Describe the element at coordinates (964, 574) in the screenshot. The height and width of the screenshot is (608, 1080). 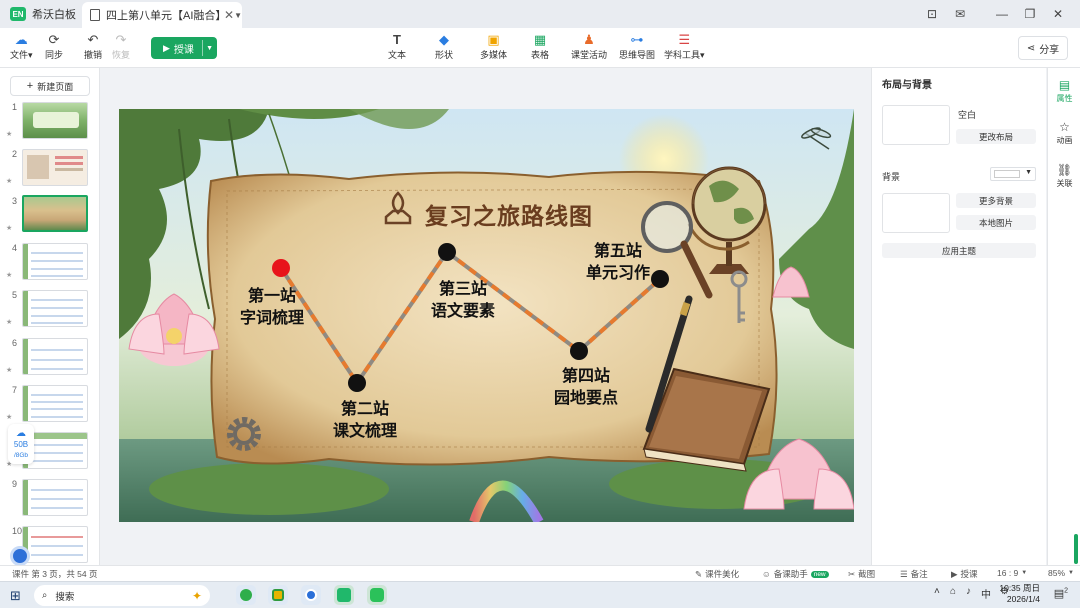
I see `status-teach-button: ▶ 授课` at that location.